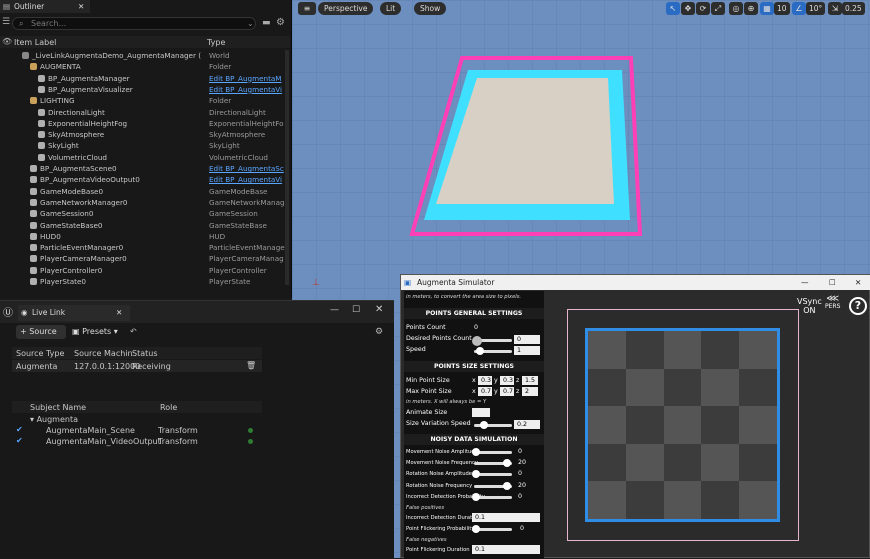  I want to click on outliner-row: PlayerState0 PlayerState, so click(145, 281).